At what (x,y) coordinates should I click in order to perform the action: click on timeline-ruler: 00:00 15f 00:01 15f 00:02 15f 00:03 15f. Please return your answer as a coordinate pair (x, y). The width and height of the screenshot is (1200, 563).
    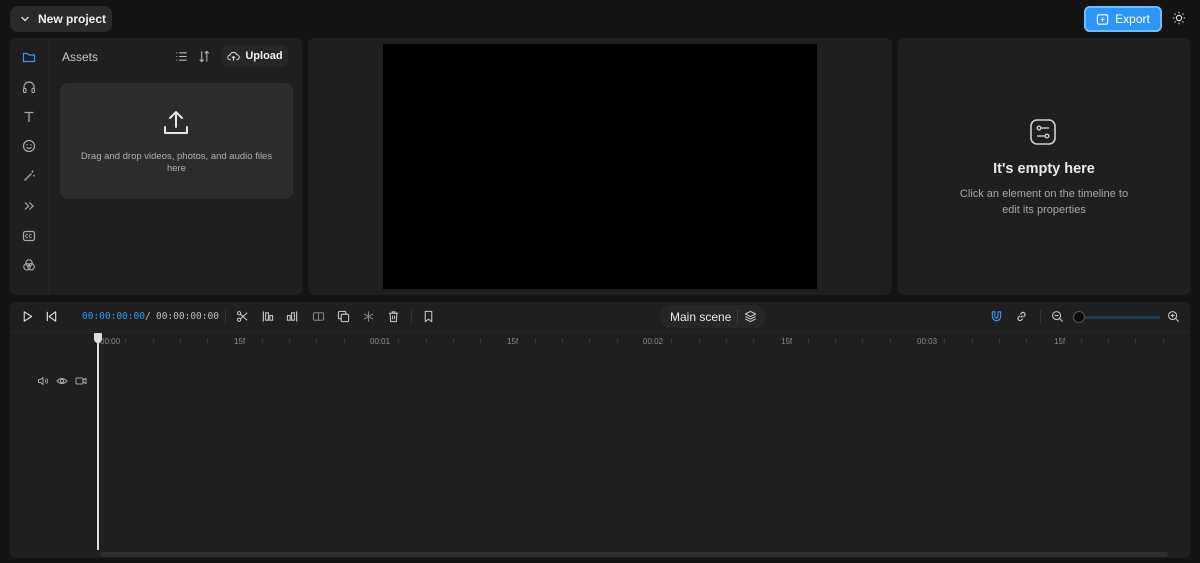
    Looking at the image, I should click on (644, 340).